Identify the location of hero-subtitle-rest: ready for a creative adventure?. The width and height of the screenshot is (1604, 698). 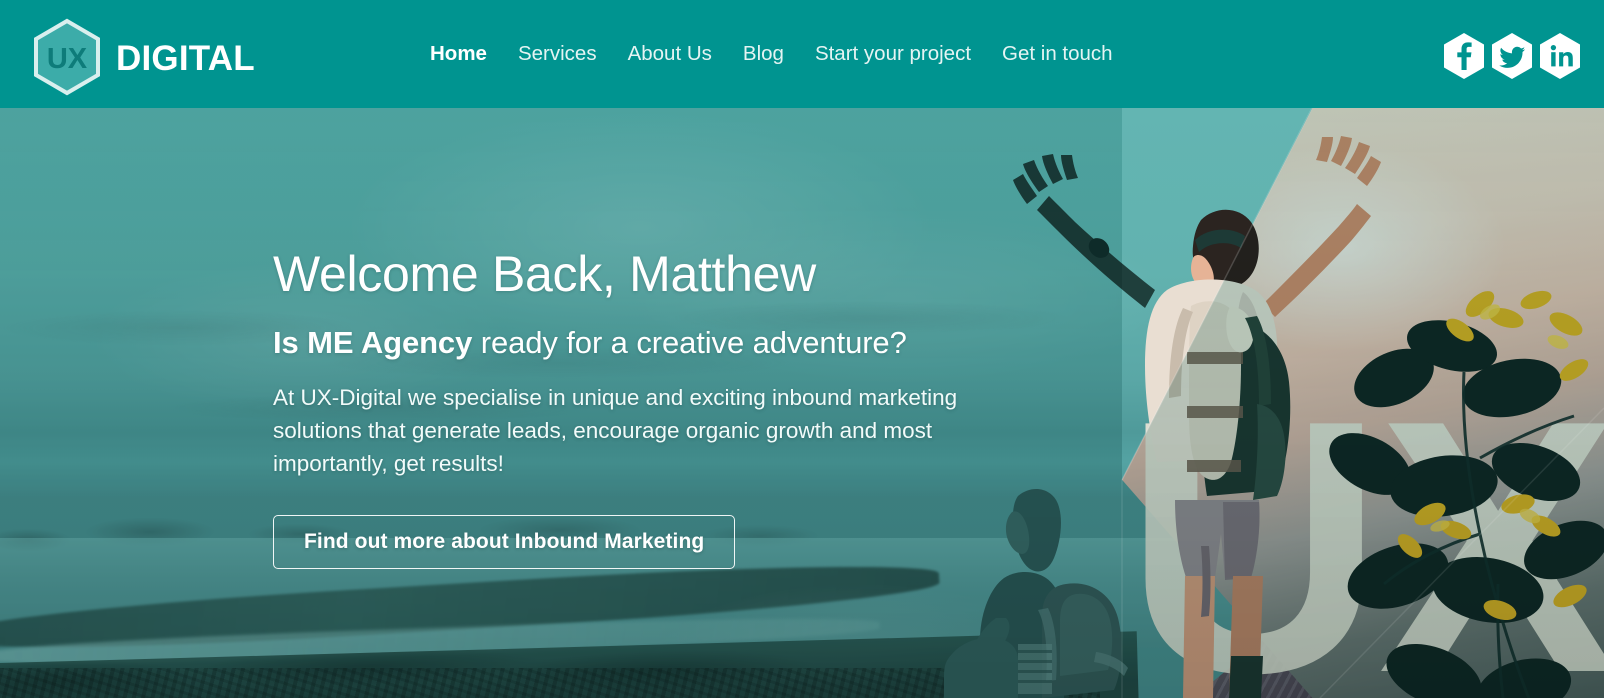
(689, 342).